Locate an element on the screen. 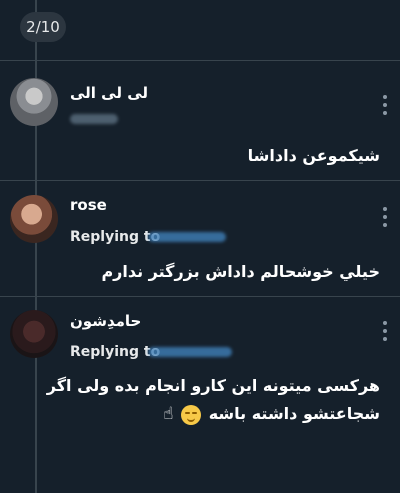 Image resolution: width=400 pixels, height=493 pixels. author-name: rose is located at coordinates (88, 205).